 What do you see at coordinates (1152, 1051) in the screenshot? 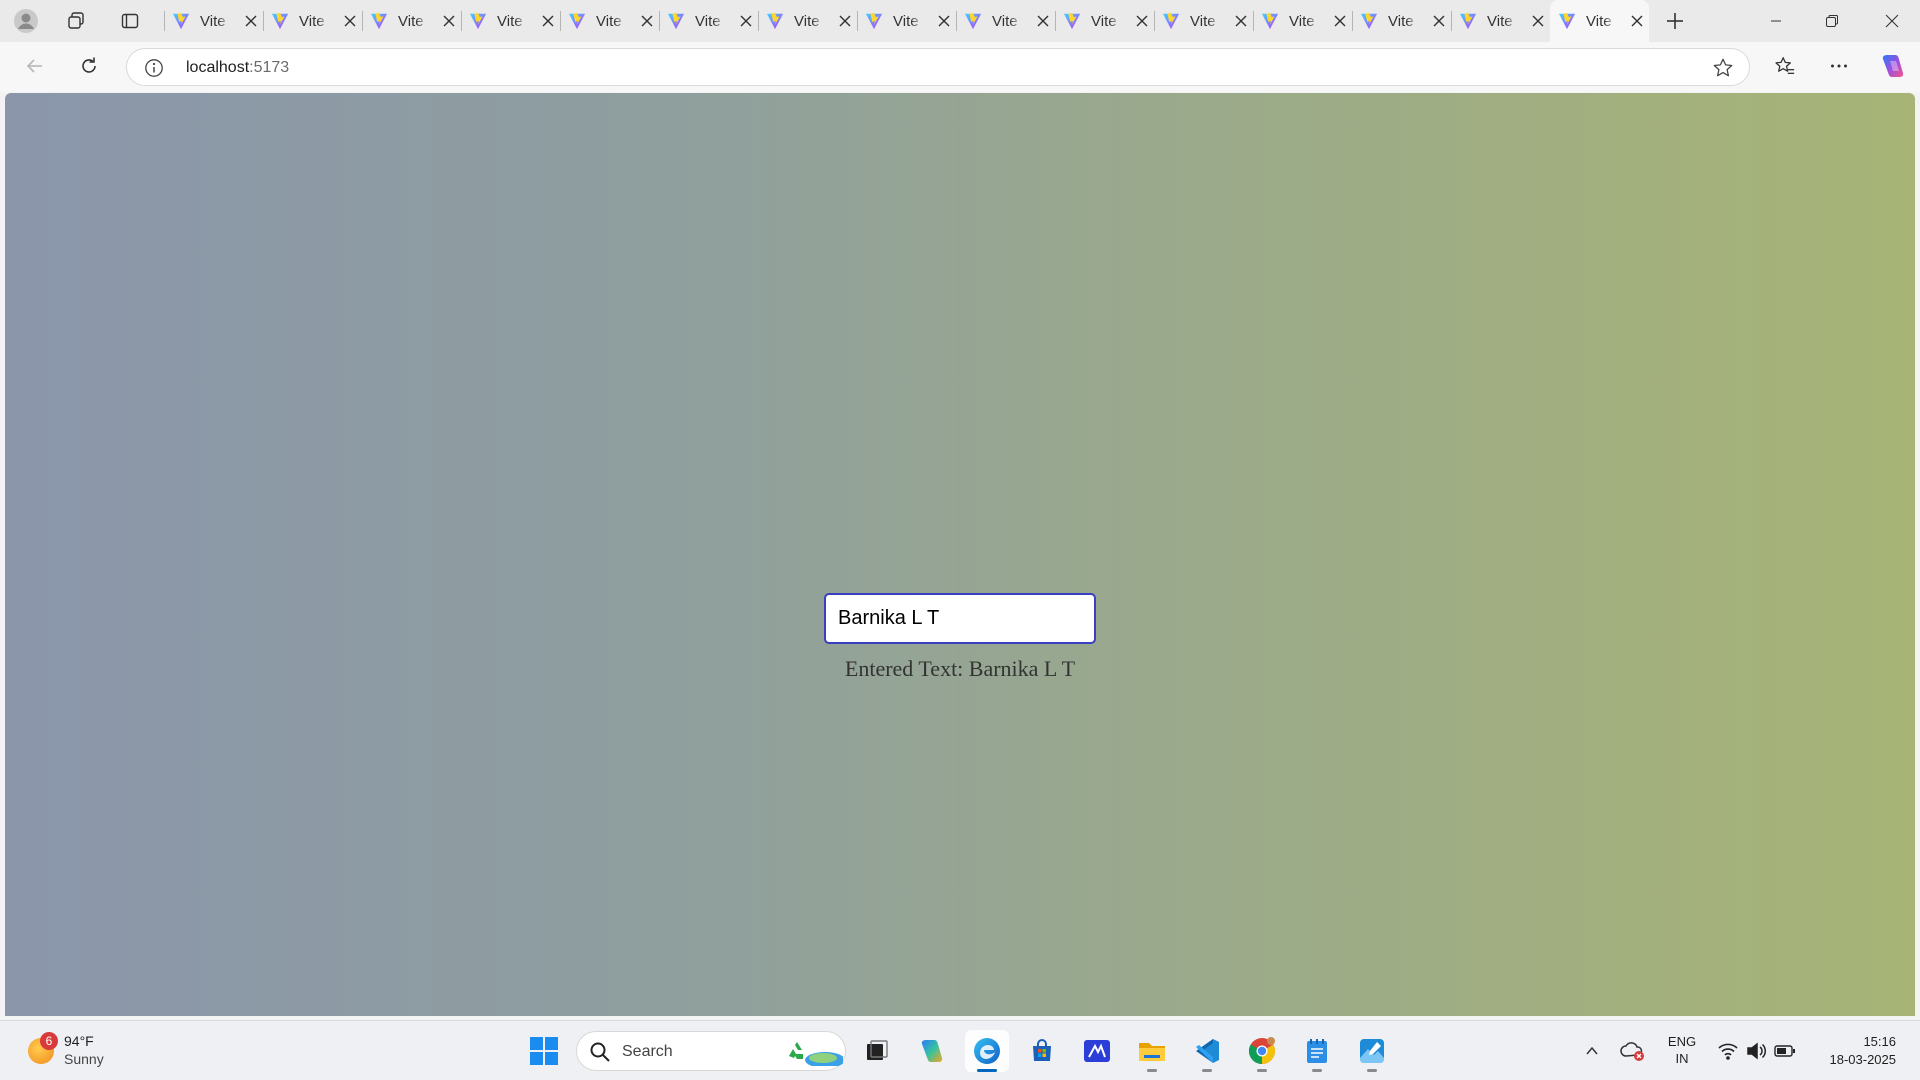
I see `file-explorer-taskbar-button` at bounding box center [1152, 1051].